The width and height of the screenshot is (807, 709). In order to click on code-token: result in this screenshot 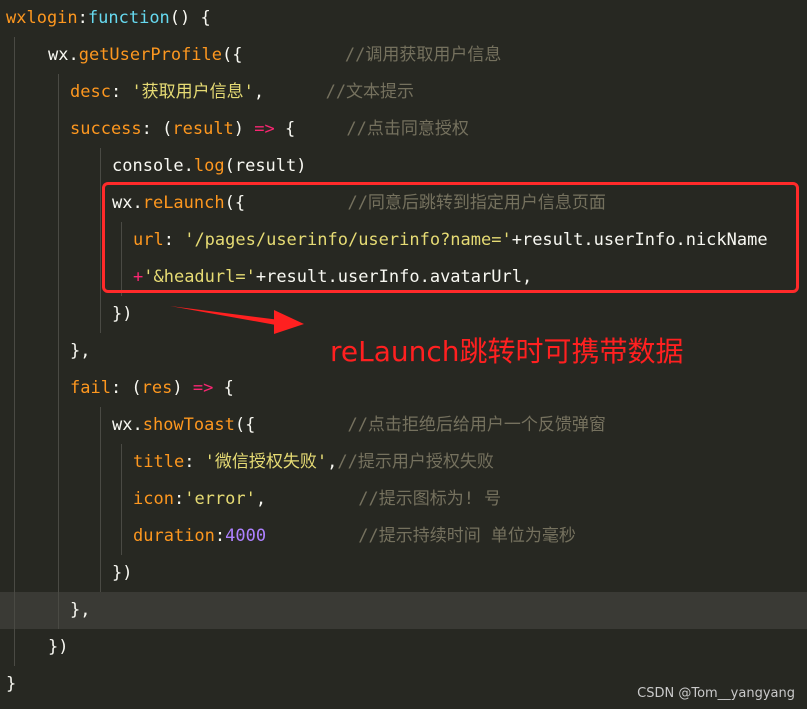, I will do `click(203, 129)`.